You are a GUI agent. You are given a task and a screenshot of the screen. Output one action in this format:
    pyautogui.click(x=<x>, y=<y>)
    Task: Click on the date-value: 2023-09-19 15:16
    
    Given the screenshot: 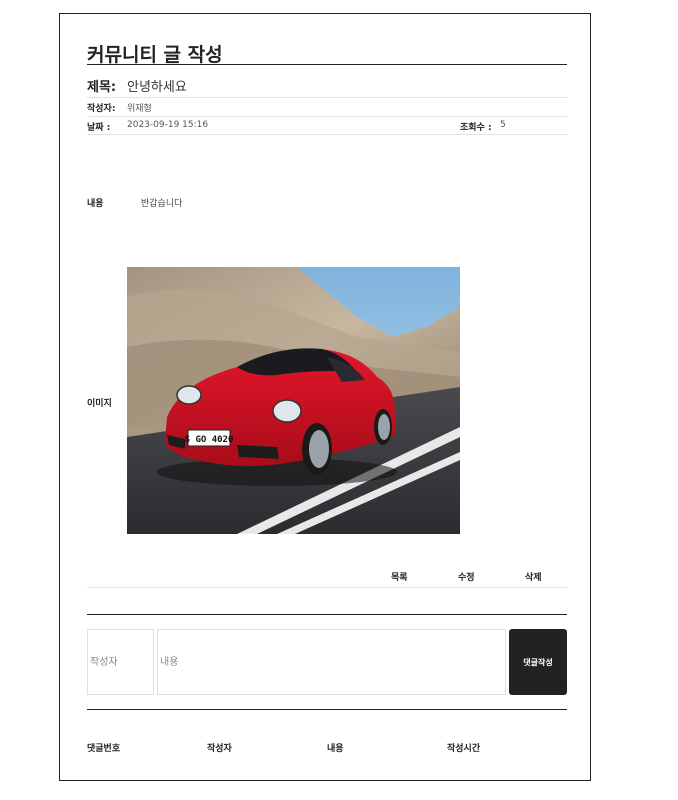 What is the action you would take?
    pyautogui.click(x=168, y=125)
    